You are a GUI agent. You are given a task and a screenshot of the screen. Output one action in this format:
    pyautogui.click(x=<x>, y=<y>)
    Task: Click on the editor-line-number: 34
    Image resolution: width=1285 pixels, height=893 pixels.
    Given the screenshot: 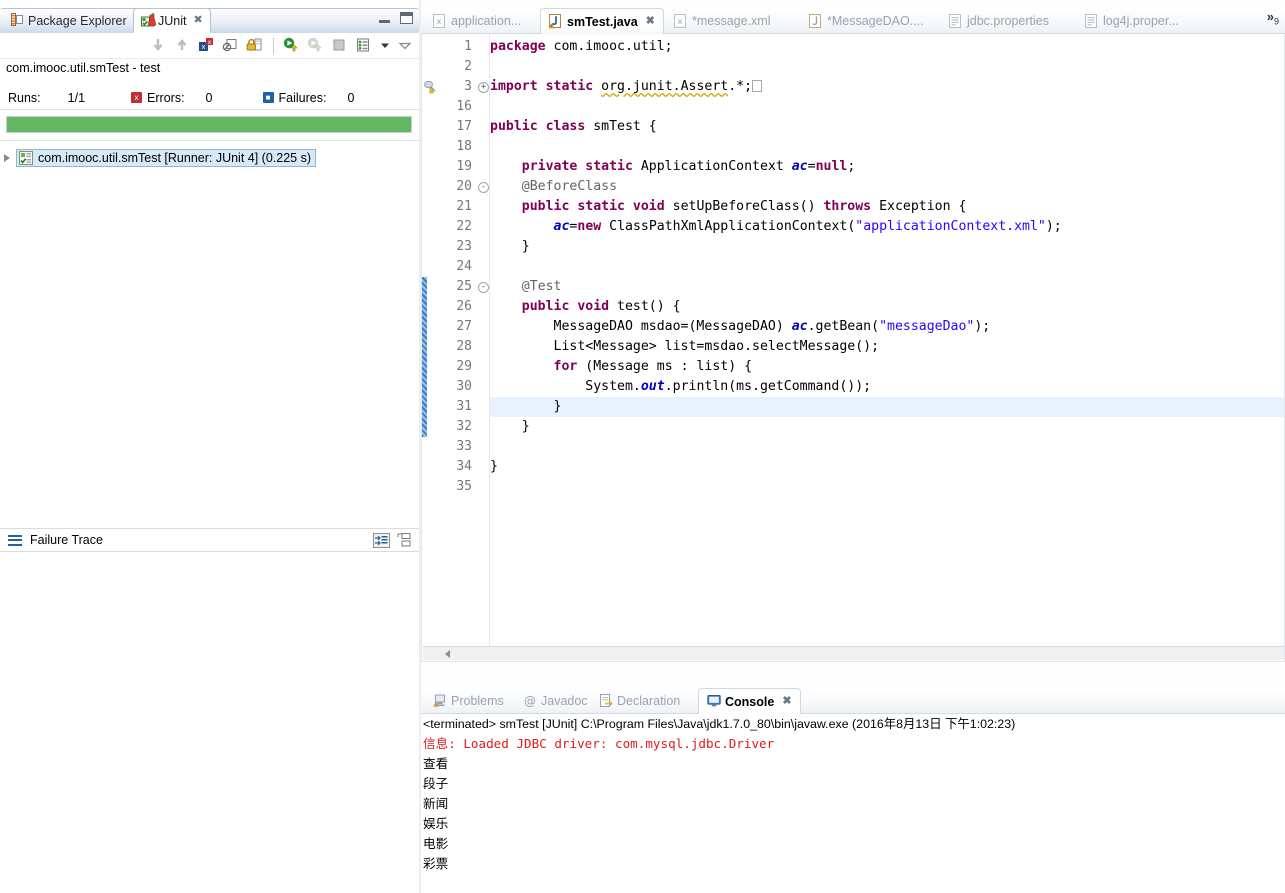 What is the action you would take?
    pyautogui.click(x=464, y=466)
    